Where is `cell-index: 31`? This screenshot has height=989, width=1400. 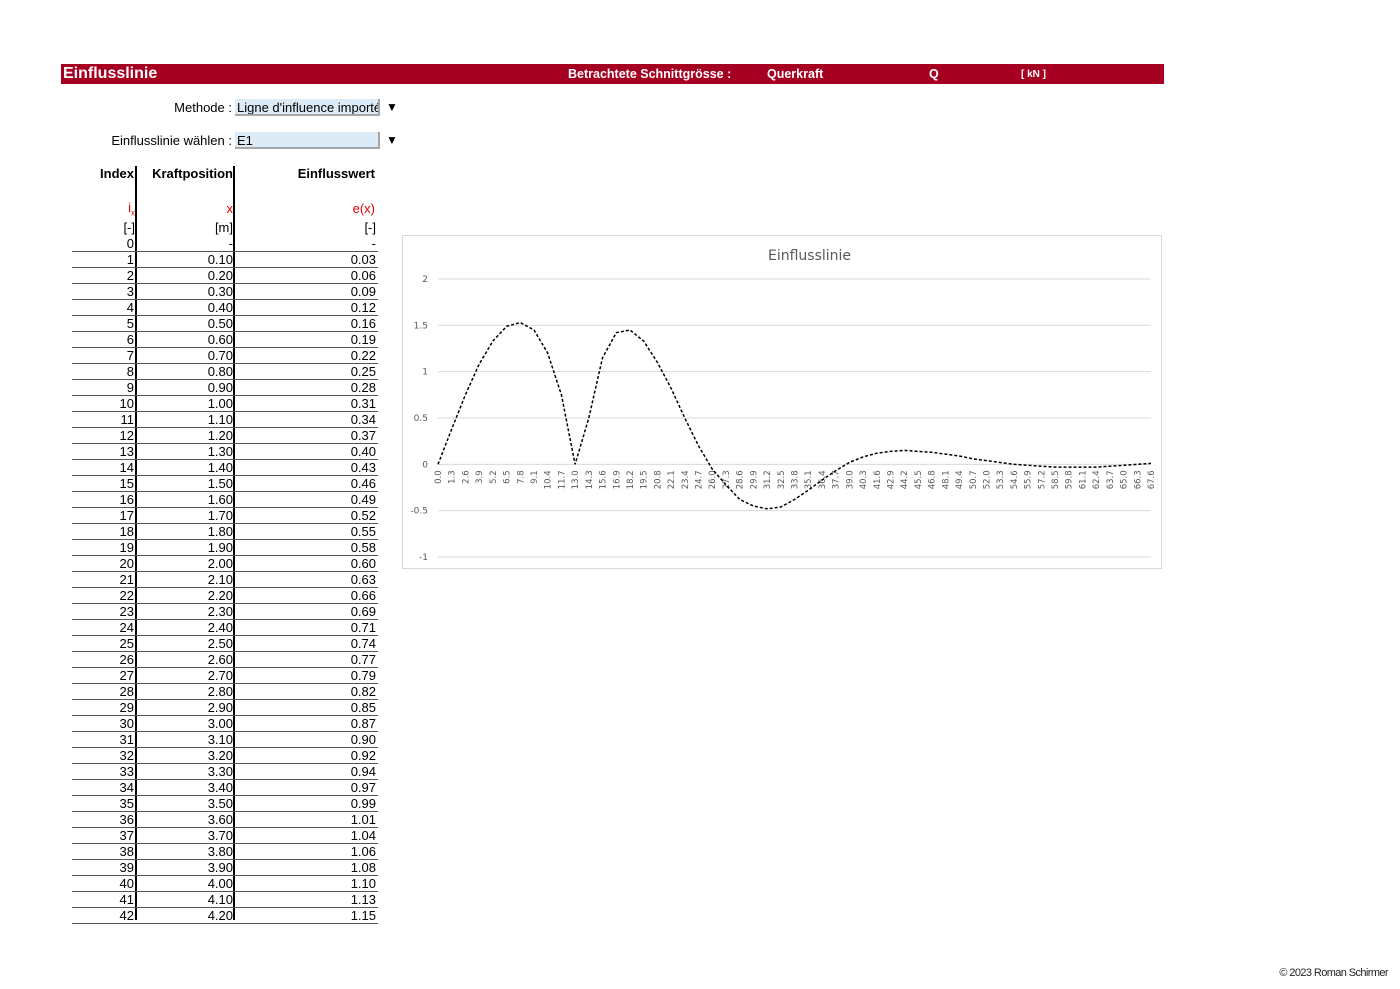
cell-index: 31 is located at coordinates (126, 739).